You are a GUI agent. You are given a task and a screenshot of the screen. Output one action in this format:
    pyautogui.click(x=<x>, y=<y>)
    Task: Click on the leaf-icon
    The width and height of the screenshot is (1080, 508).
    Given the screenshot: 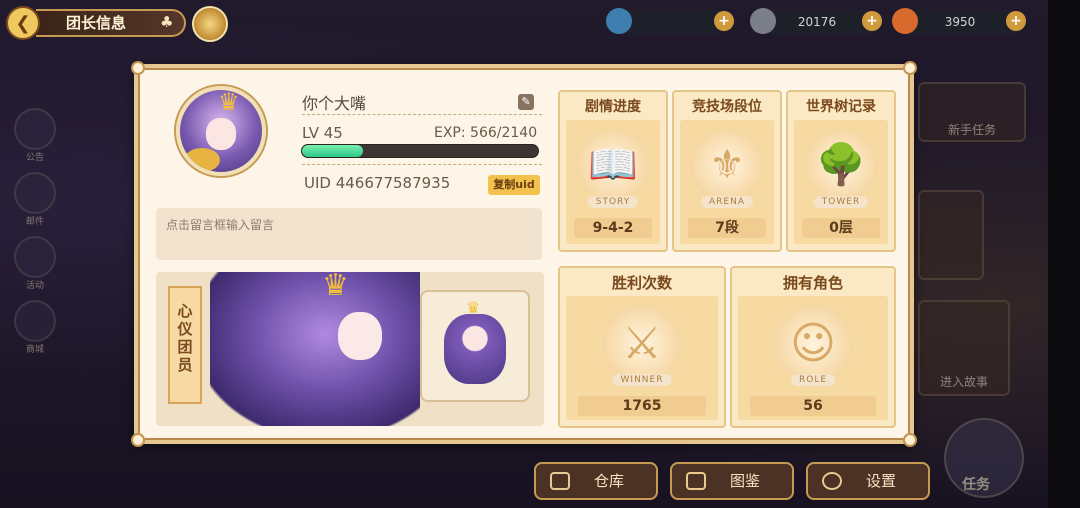 What is the action you would take?
    pyautogui.click(x=619, y=21)
    